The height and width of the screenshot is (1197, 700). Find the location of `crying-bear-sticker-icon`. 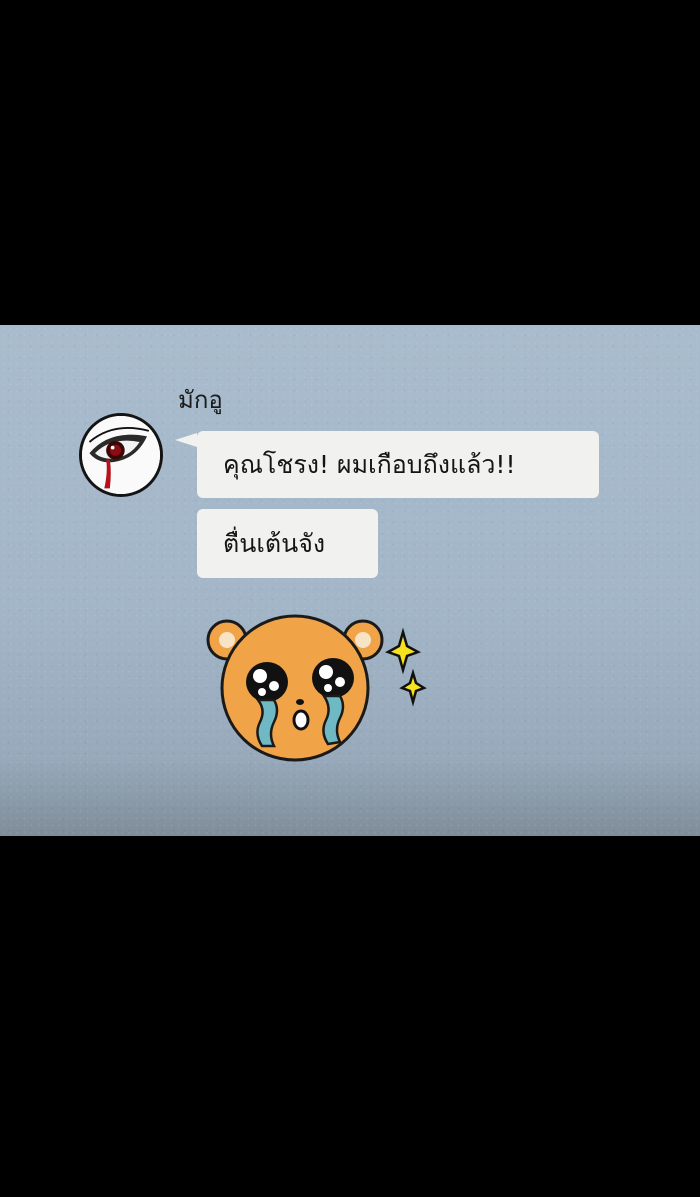

crying-bear-sticker-icon is located at coordinates (316, 688).